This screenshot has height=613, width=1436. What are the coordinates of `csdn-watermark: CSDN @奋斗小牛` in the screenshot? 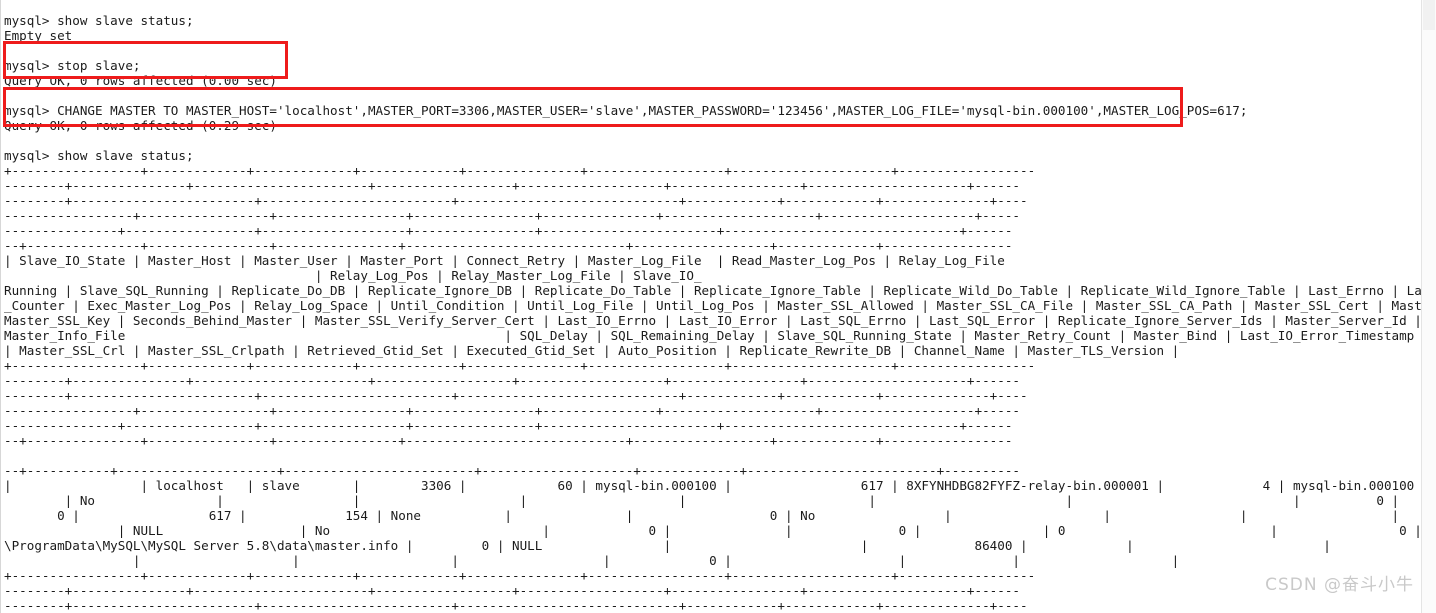 It's located at (1339, 585).